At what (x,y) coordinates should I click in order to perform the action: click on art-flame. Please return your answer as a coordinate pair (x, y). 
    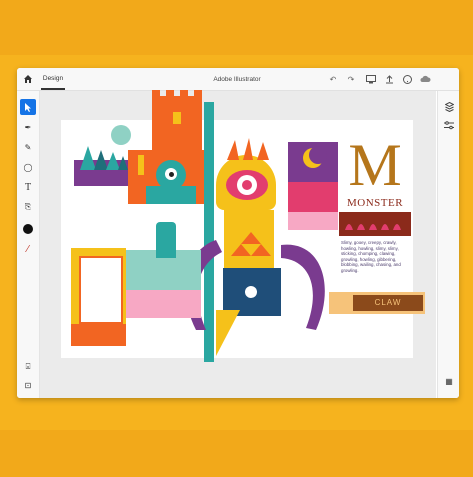
    Looking at the image, I should click on (141, 165).